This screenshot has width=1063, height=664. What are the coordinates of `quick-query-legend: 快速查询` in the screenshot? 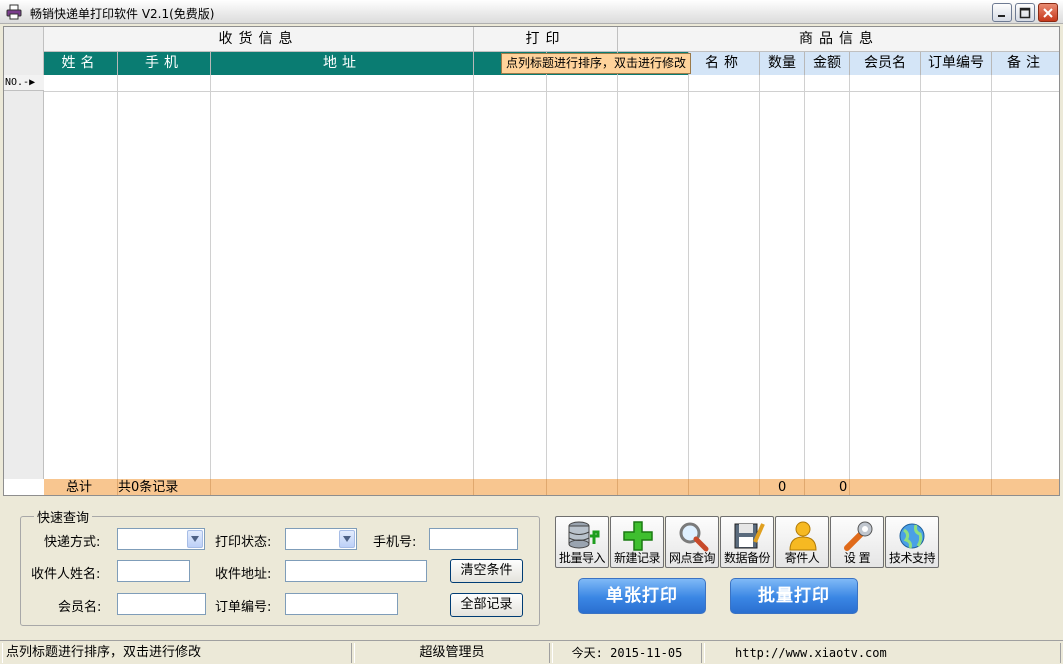 It's located at (63, 516).